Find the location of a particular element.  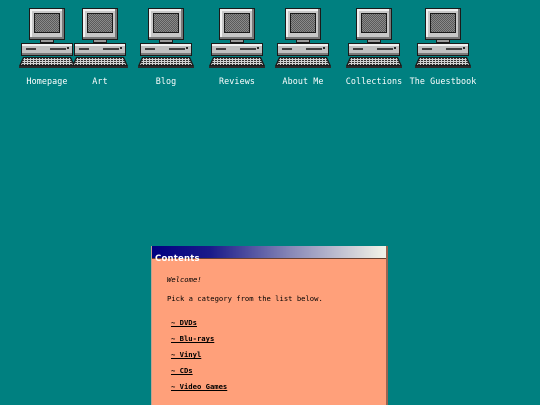

nav-label: Blog is located at coordinates (166, 81).